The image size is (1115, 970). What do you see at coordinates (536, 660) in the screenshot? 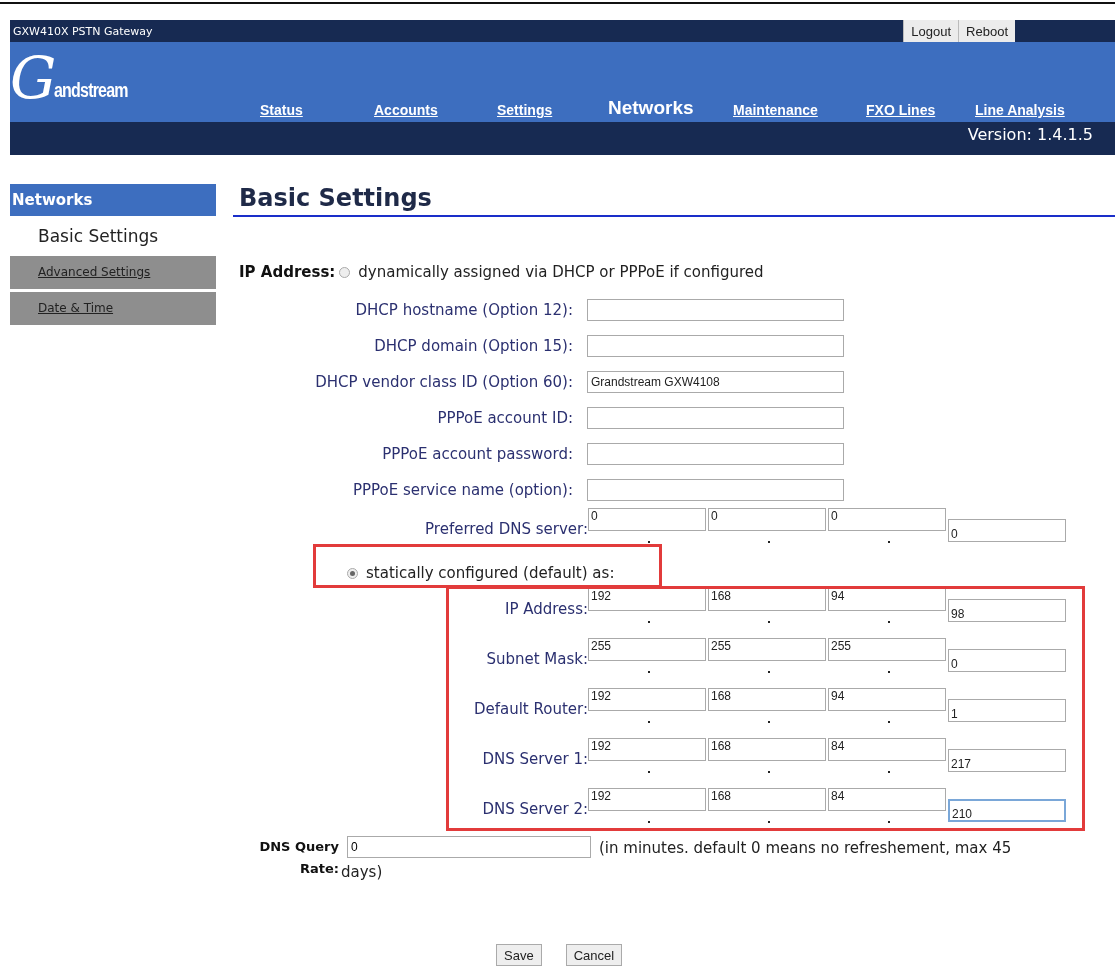
I see `field-label: Subnet Mask:` at bounding box center [536, 660].